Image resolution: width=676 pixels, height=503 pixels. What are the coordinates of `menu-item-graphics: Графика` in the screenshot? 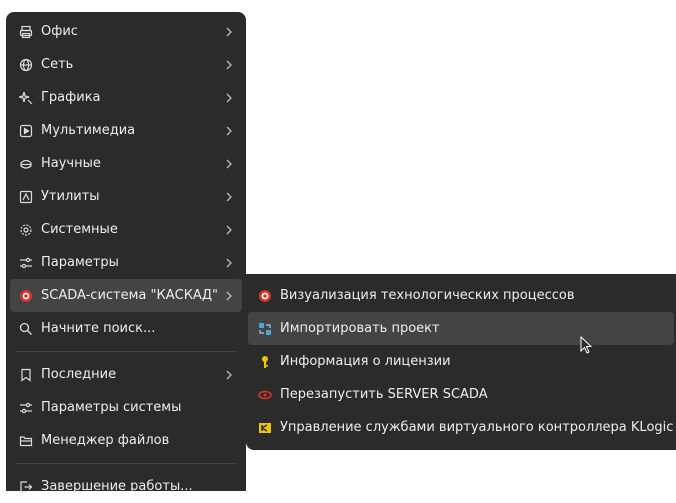 It's located at (126, 97).